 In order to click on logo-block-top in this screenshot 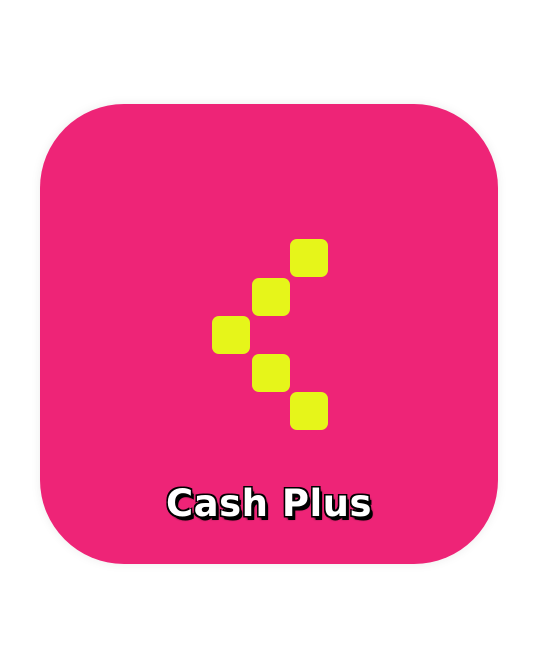, I will do `click(309, 258)`.